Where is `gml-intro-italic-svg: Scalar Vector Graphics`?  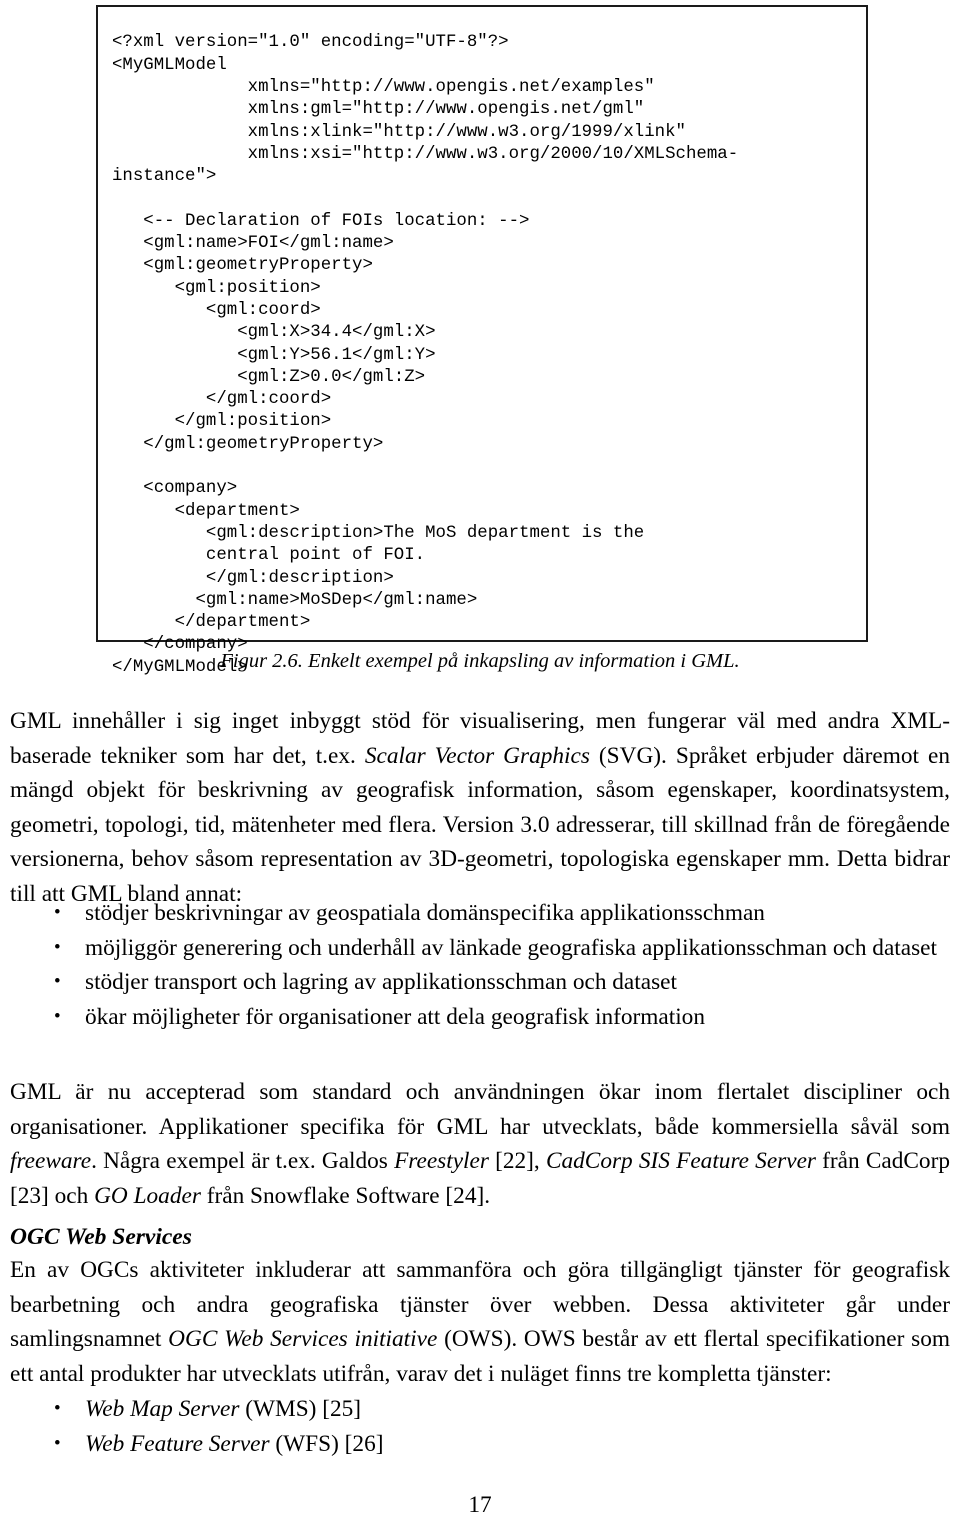 gml-intro-italic-svg: Scalar Vector Graphics is located at coordinates (477, 755).